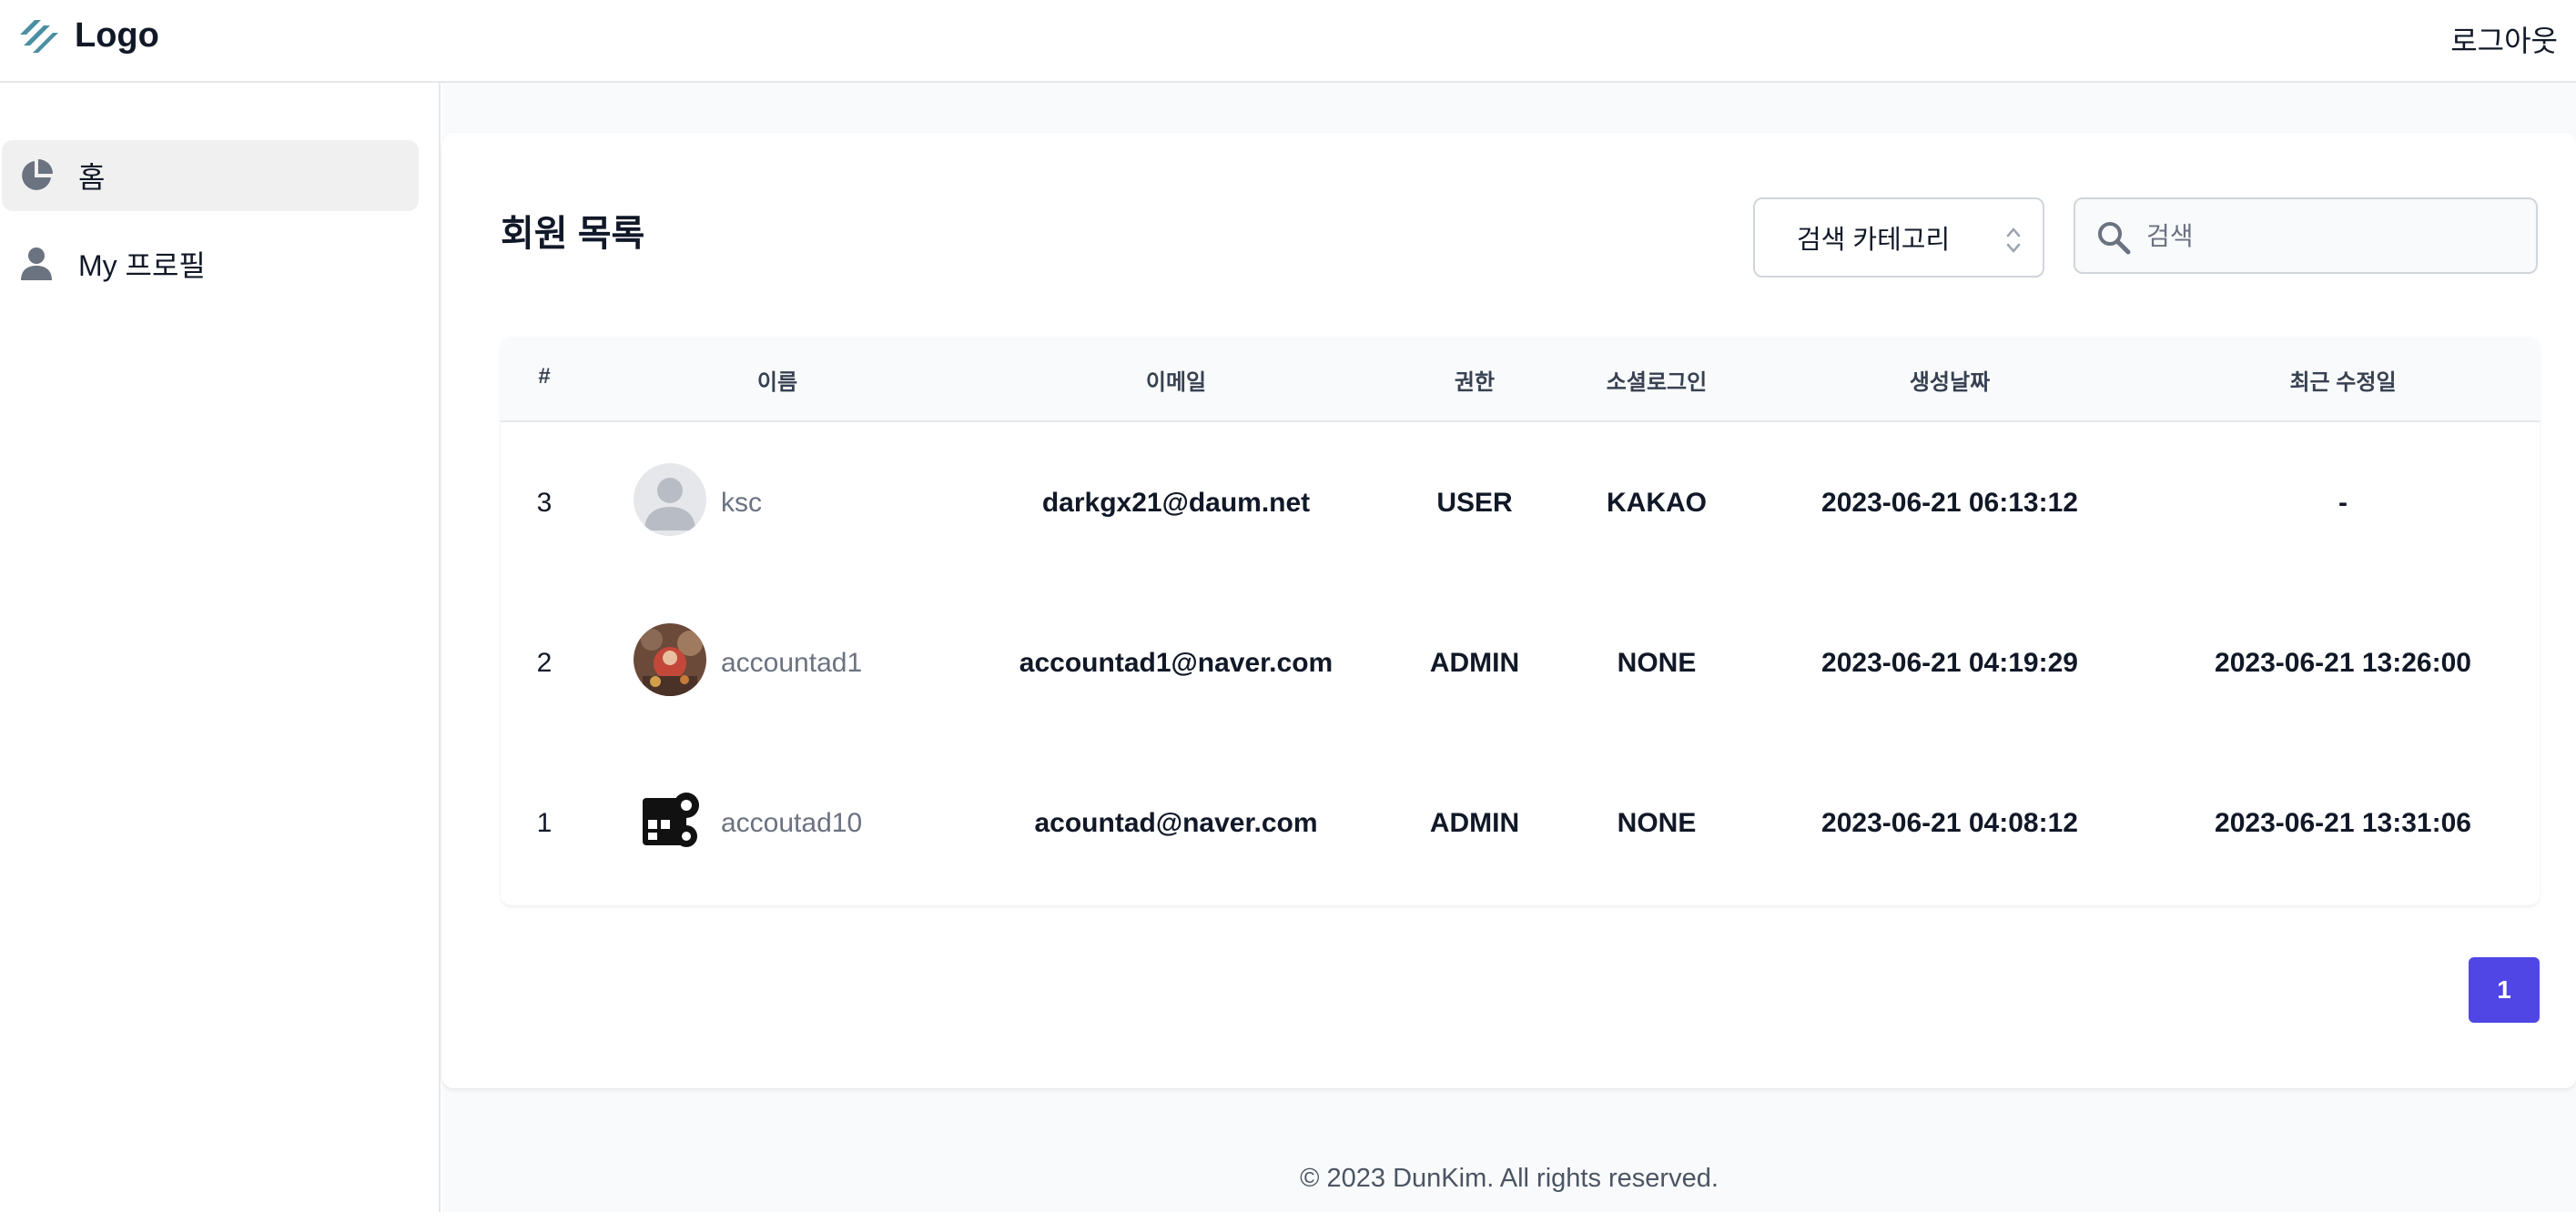  Describe the element at coordinates (573, 234) in the screenshot. I see `page-title: 회원 목록` at that location.